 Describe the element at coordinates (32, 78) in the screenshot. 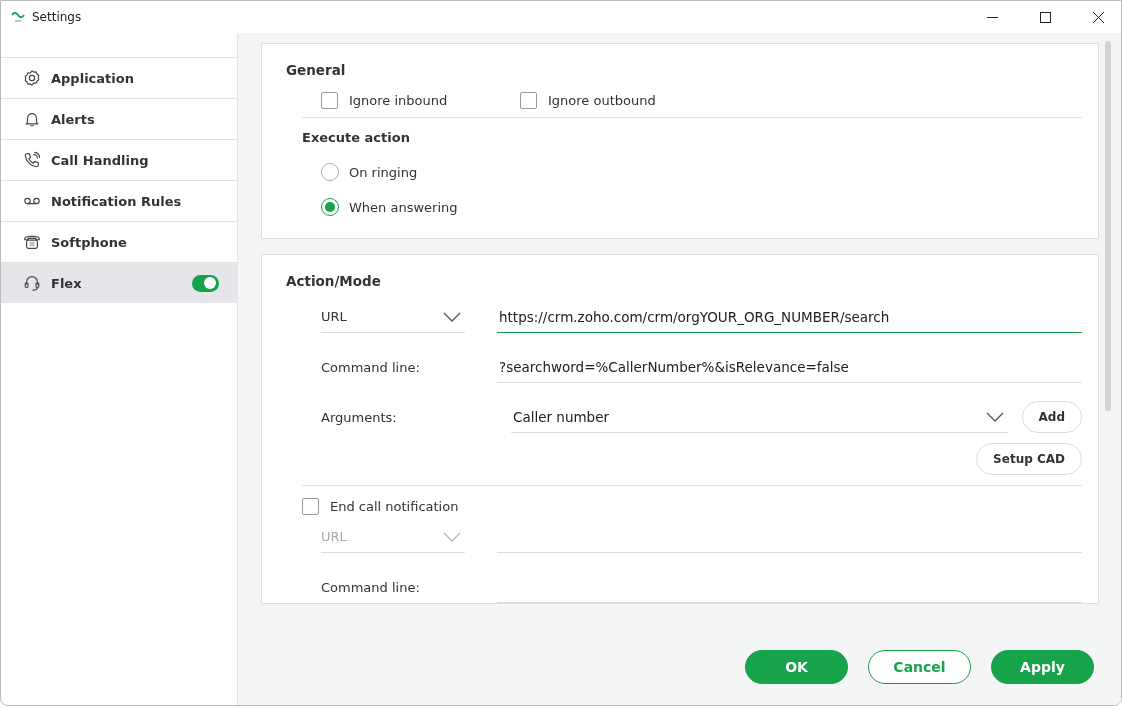

I see `gear-icon` at that location.